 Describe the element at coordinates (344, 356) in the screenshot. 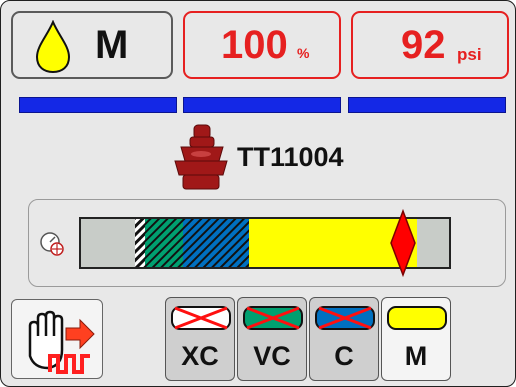

I see `droplet-class-c-label: C` at that location.